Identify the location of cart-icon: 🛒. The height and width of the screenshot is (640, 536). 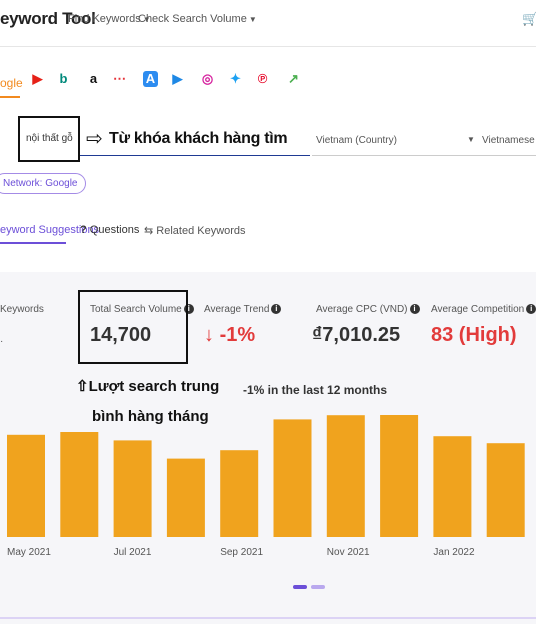
(529, 19).